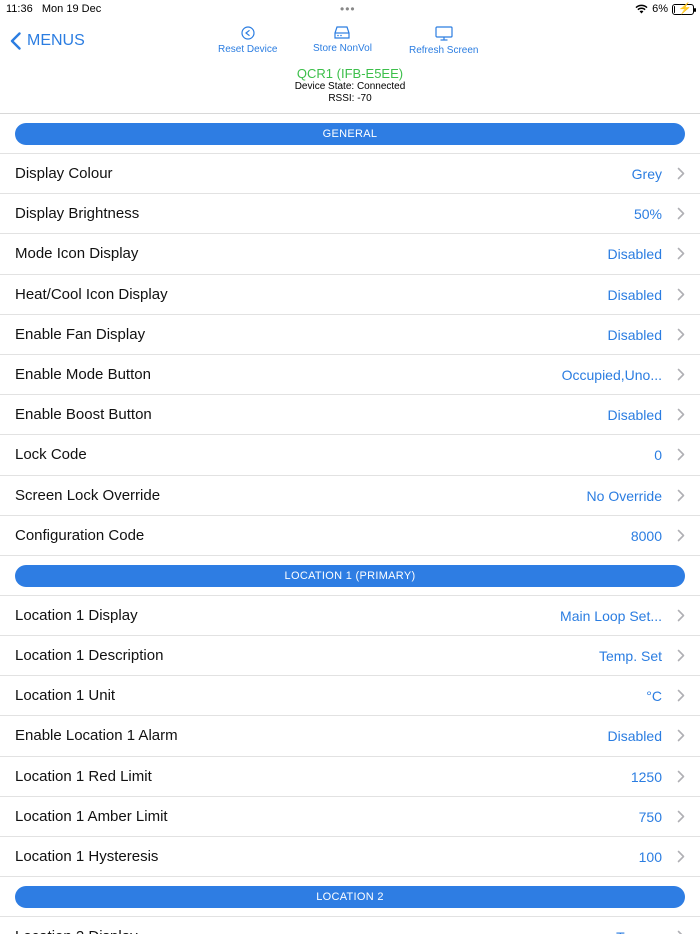 This screenshot has width=700, height=934. Describe the element at coordinates (83, 776) in the screenshot. I see `setting-label: Location 1 Red Limit` at that location.